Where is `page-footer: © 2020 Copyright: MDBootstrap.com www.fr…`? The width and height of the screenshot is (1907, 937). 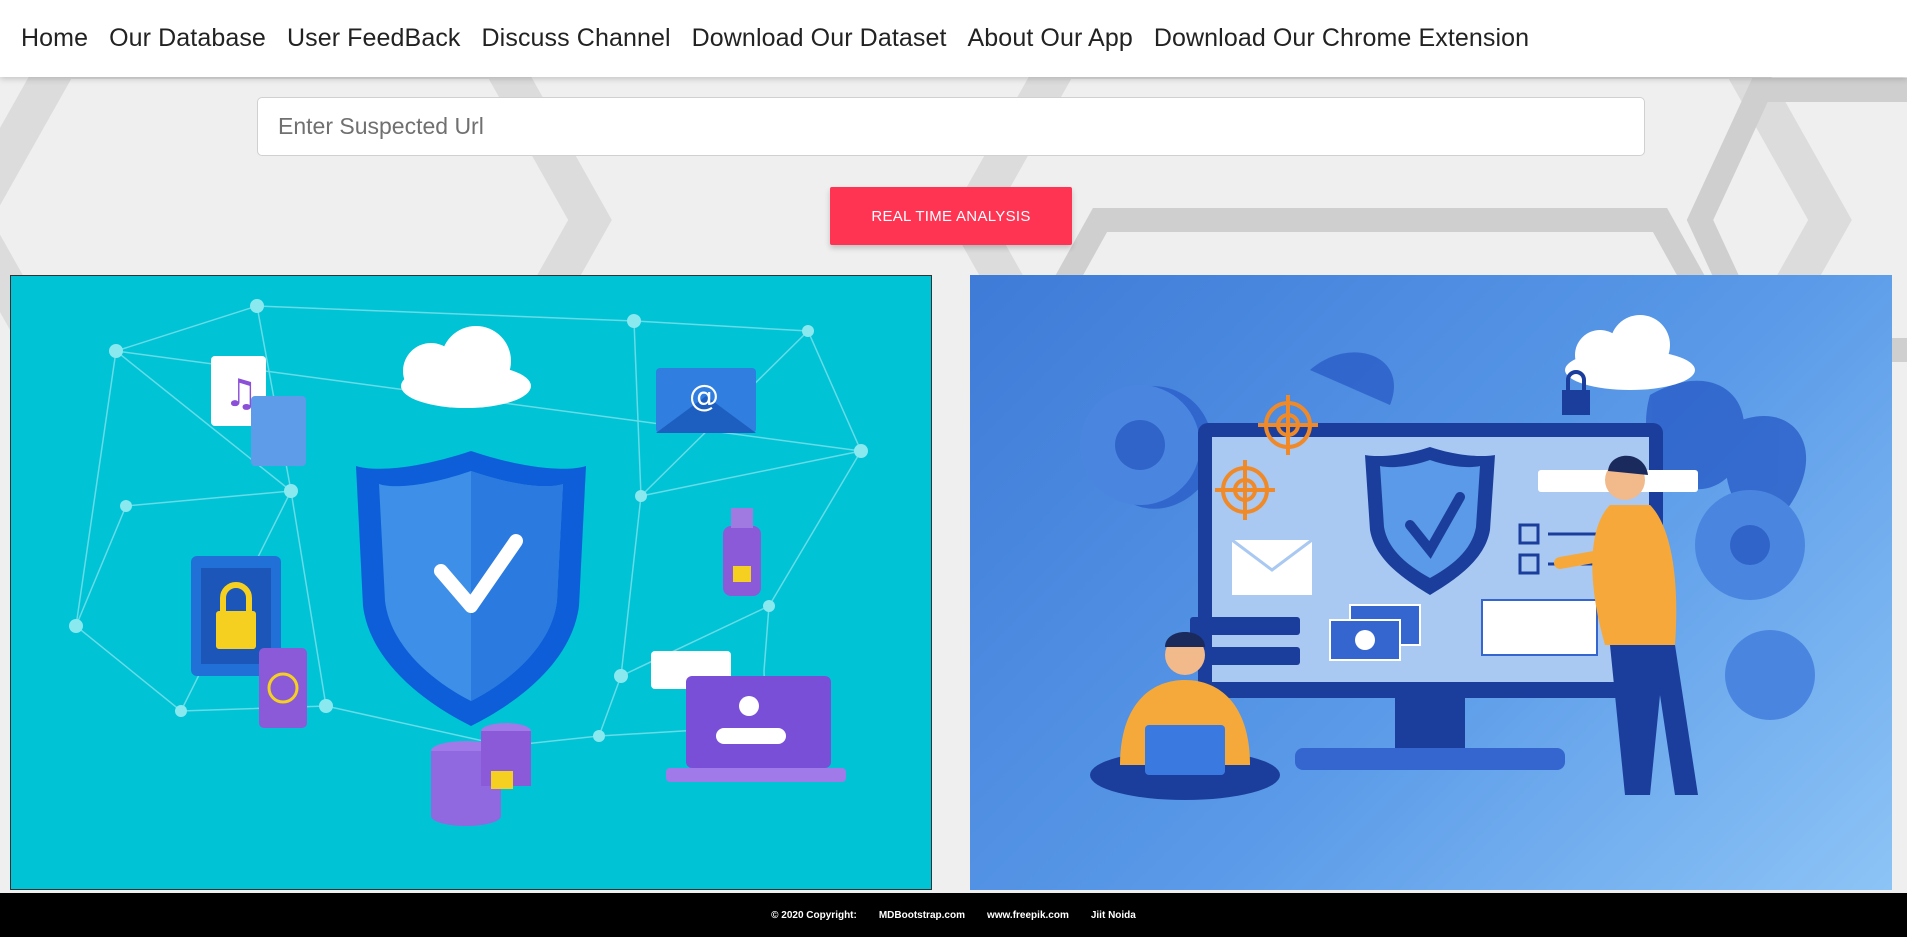 page-footer: © 2020 Copyright: MDBootstrap.com www.fr… is located at coordinates (953, 915).